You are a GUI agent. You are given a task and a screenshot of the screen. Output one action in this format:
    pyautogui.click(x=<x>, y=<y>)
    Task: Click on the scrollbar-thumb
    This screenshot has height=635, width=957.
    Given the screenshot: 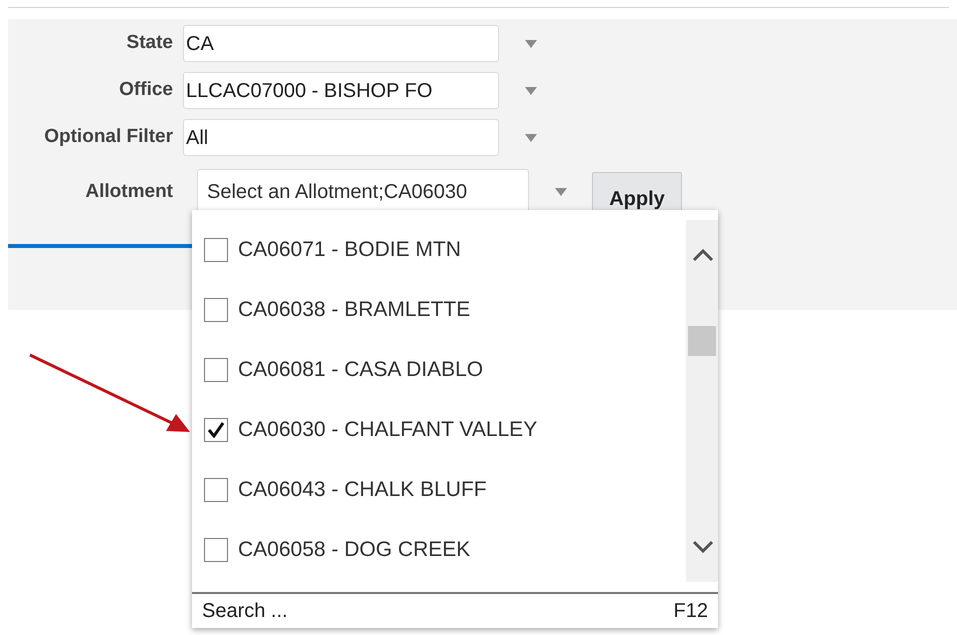 What is the action you would take?
    pyautogui.click(x=702, y=341)
    